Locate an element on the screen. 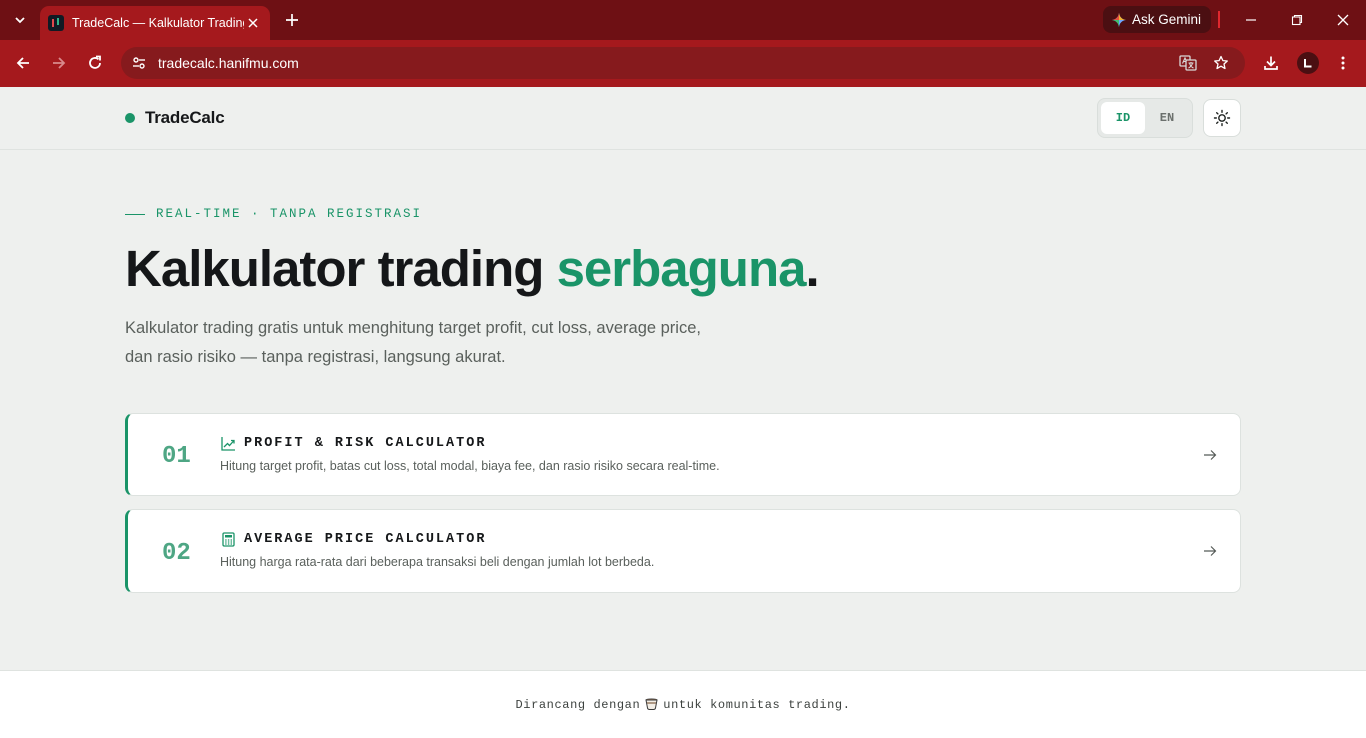 The image size is (1366, 738). theme-toggle-button is located at coordinates (1222, 118).